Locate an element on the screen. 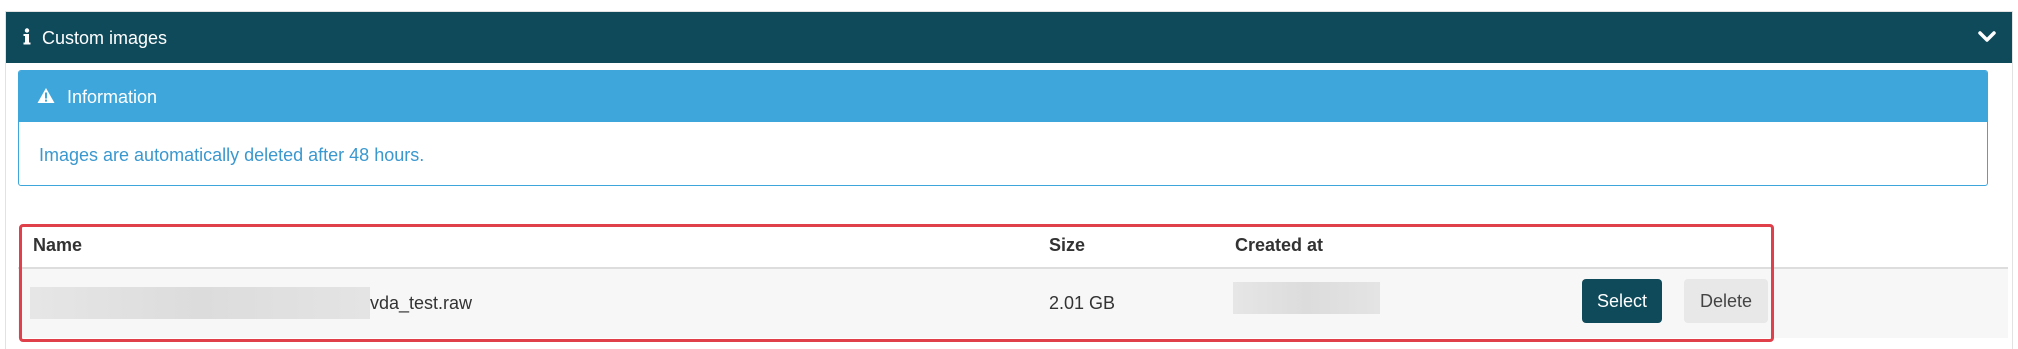 This screenshot has height=349, width=2018. panel-title: Custom images is located at coordinates (105, 38).